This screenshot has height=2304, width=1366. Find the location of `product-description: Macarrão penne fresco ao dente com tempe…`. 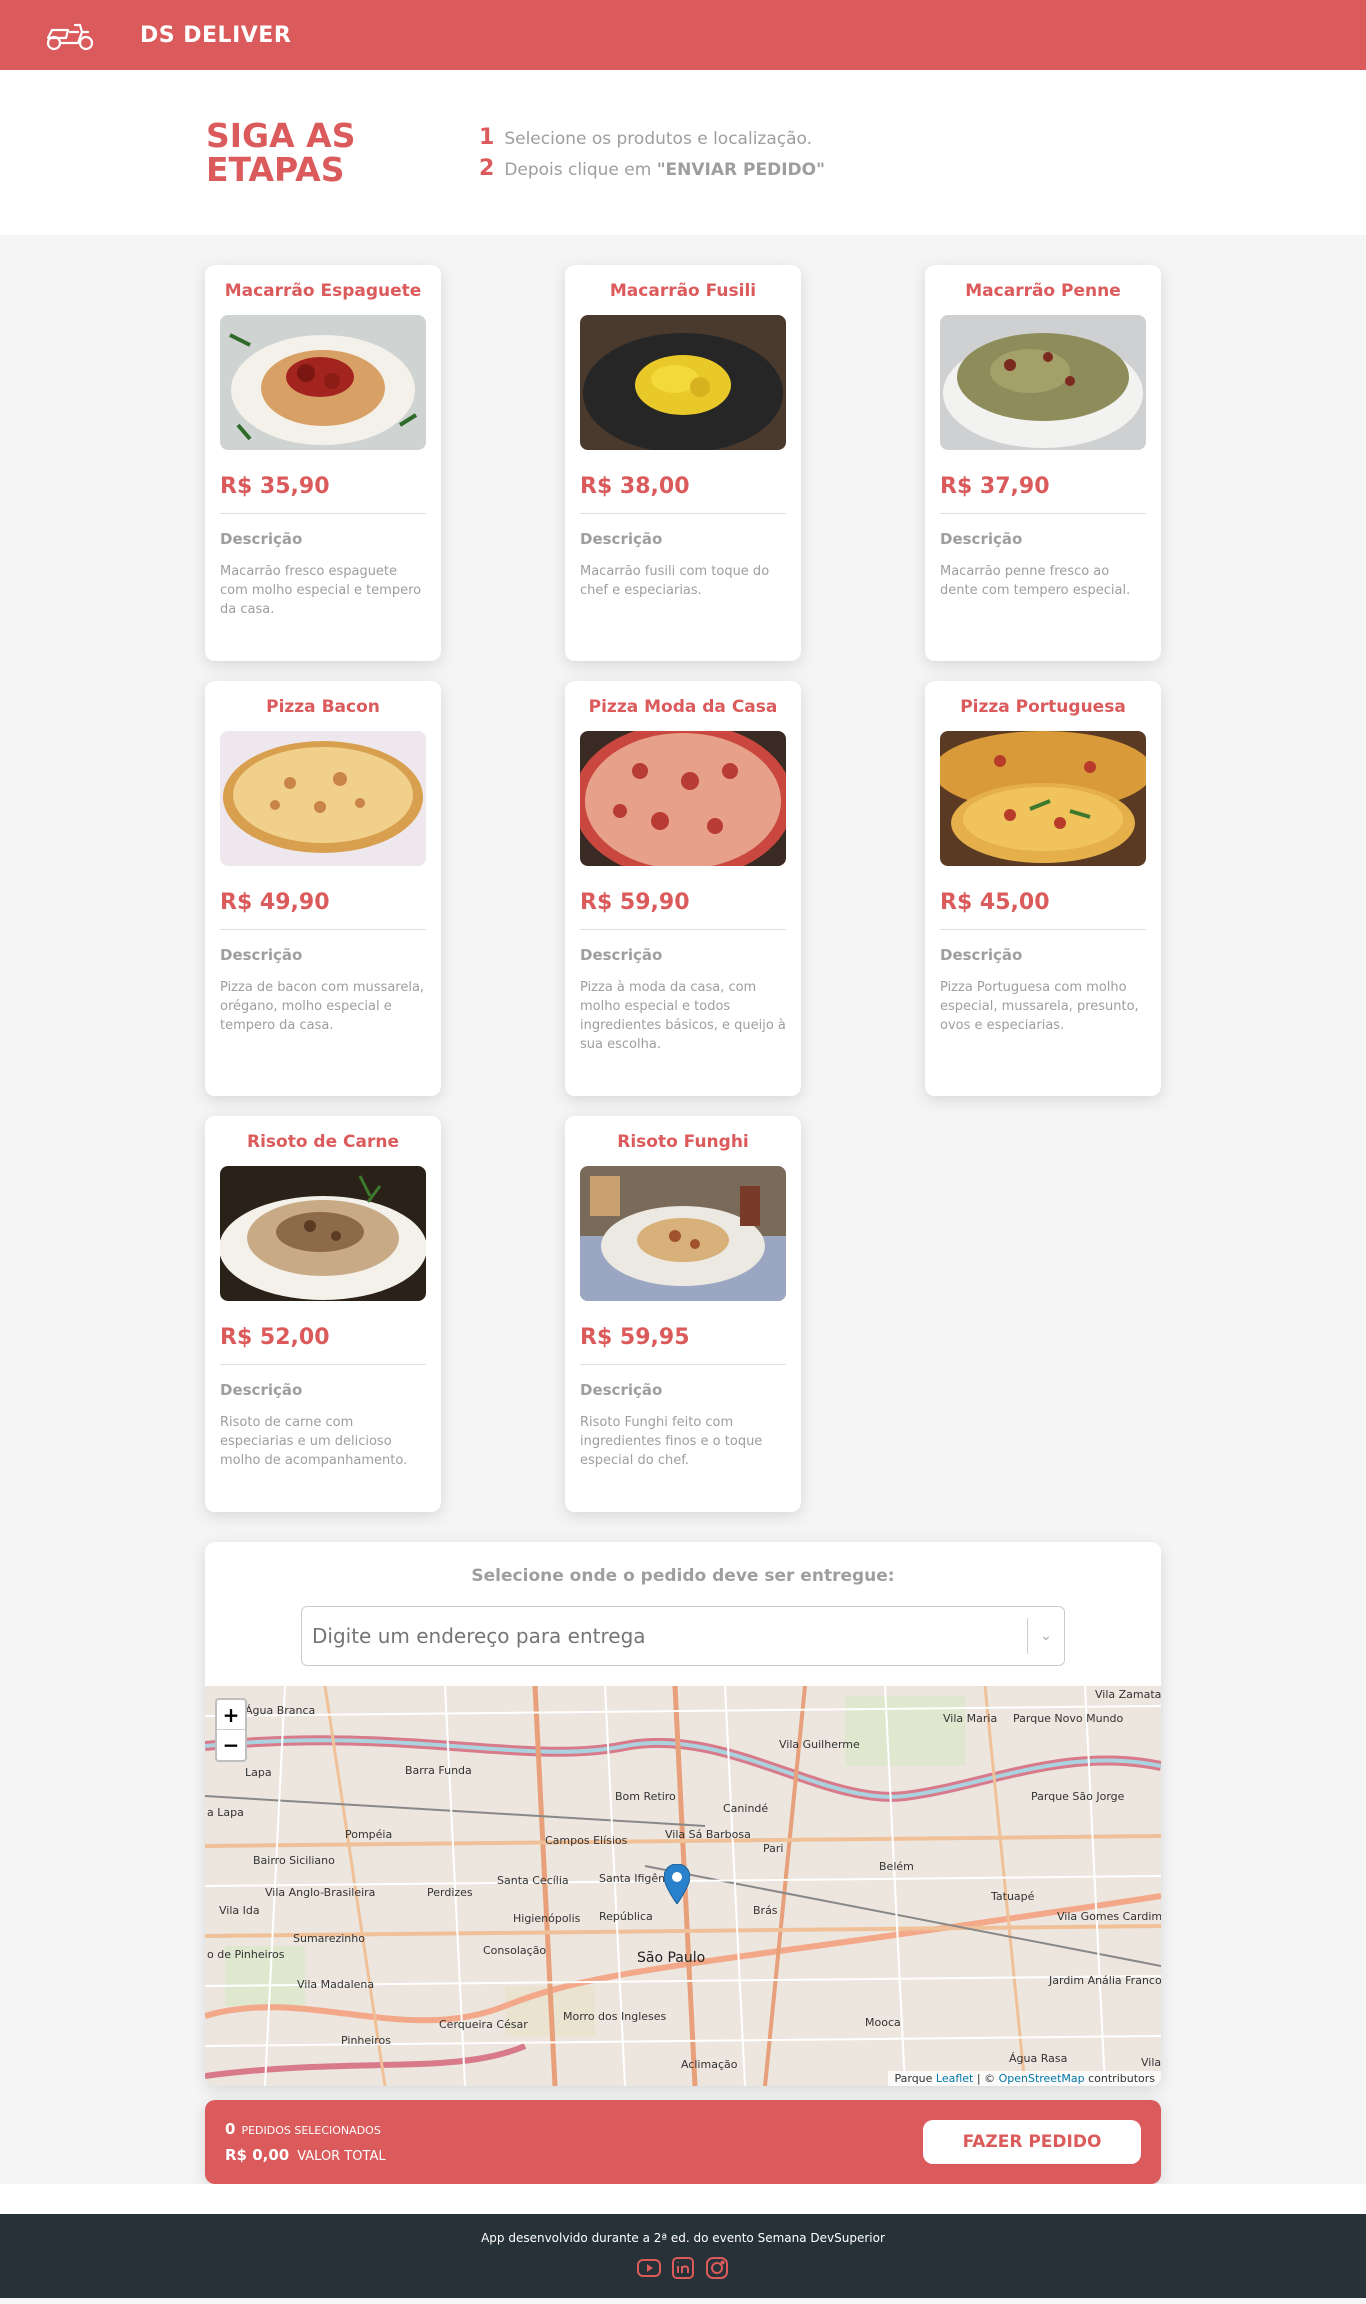

product-description: Macarrão penne fresco ao dente com tempe… is located at coordinates (1035, 581).